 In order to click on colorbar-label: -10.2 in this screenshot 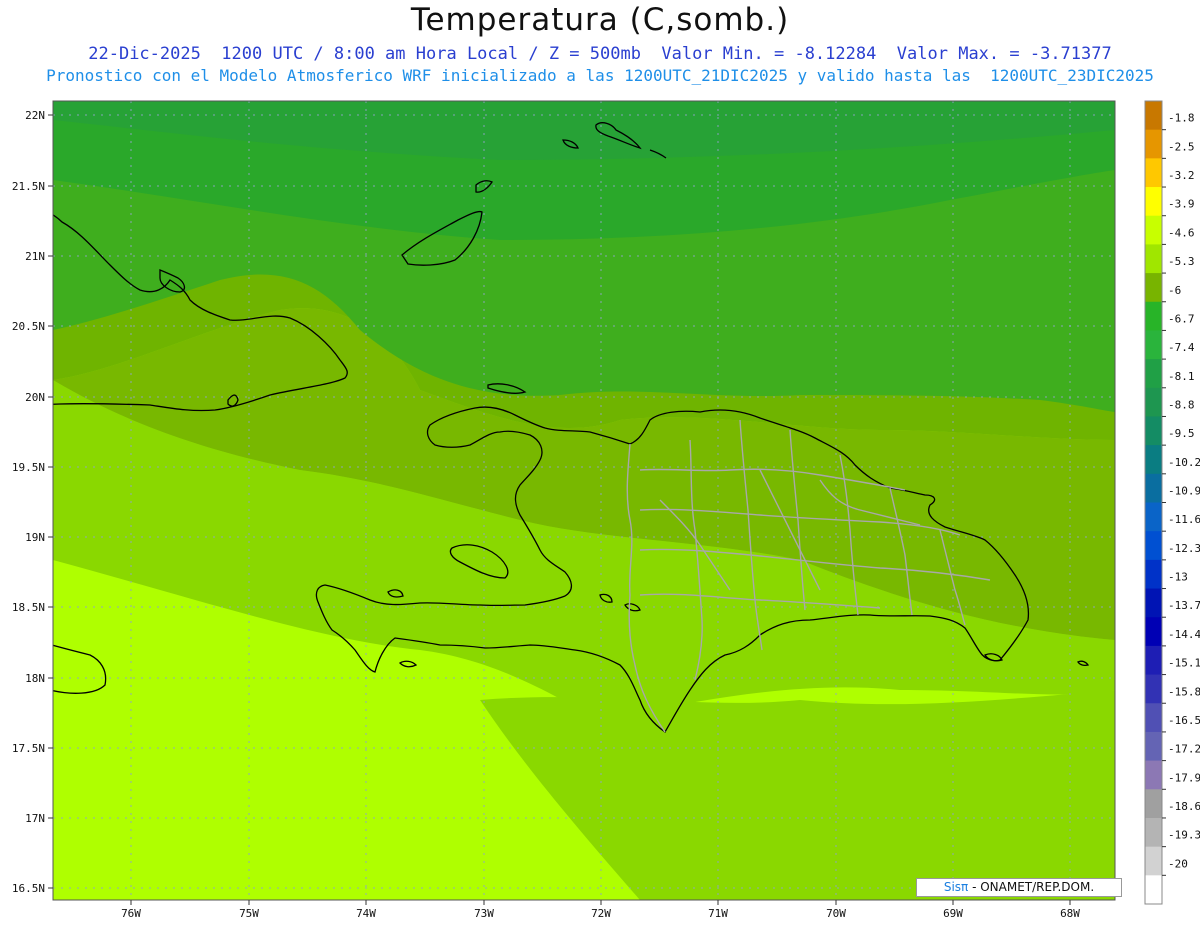, I will do `click(1184, 462)`.